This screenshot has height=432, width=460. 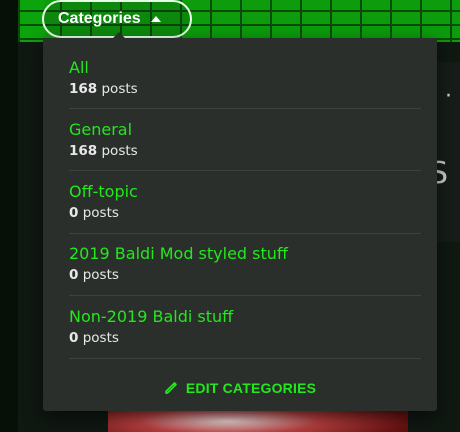 What do you see at coordinates (245, 202) in the screenshot?
I see `category-item-off-topic: Off-topic 0 posts` at bounding box center [245, 202].